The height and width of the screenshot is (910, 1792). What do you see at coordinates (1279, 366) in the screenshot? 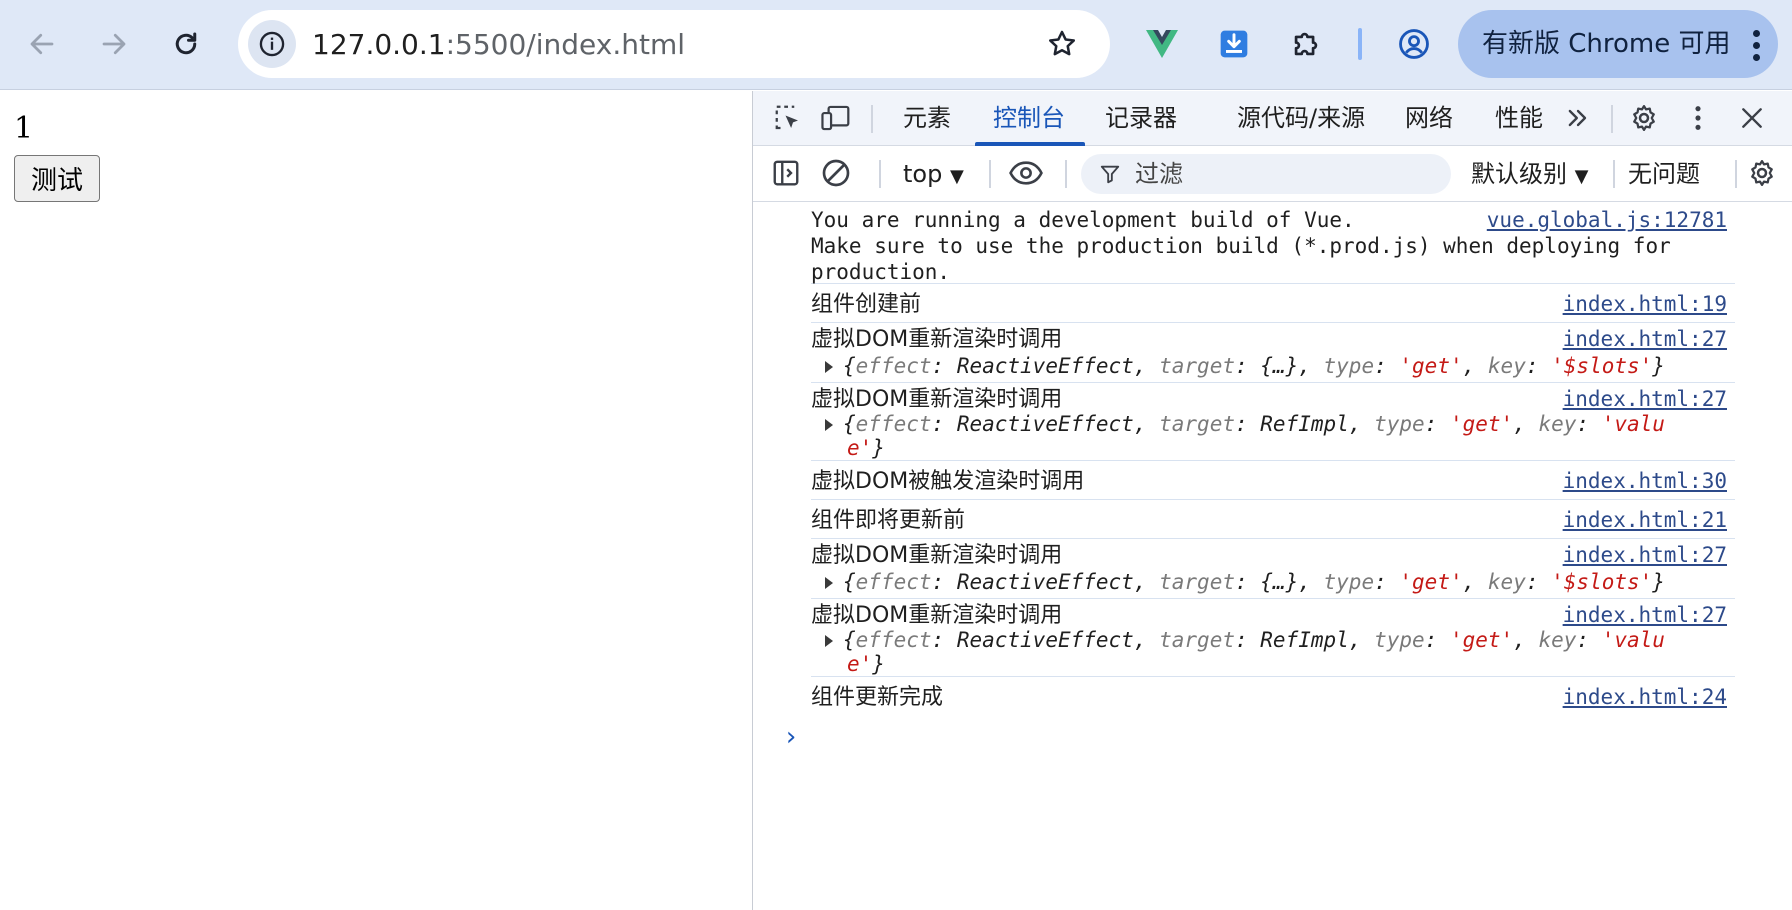
I see `object-value: {…}` at bounding box center [1279, 366].